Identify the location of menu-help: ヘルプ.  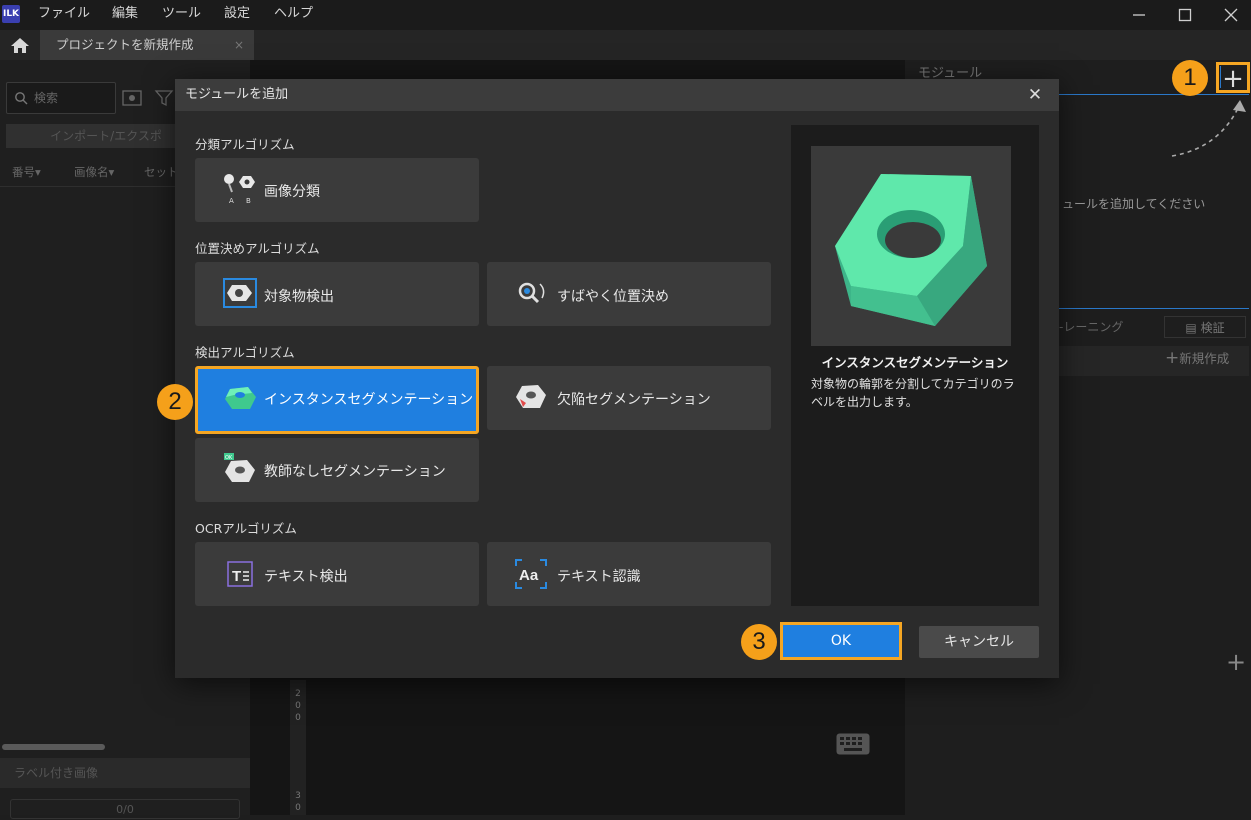
(293, 15).